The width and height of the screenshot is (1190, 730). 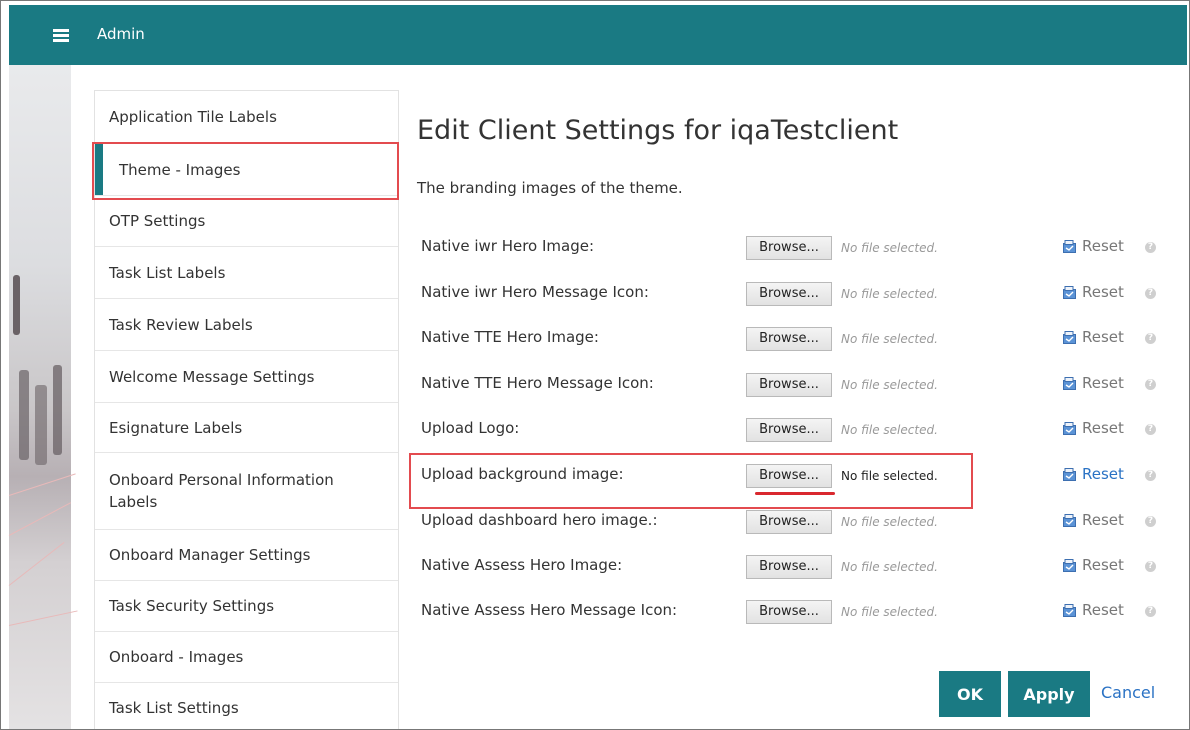 What do you see at coordinates (176, 657) in the screenshot?
I see `sidebar-item-label: Onboard - Images` at bounding box center [176, 657].